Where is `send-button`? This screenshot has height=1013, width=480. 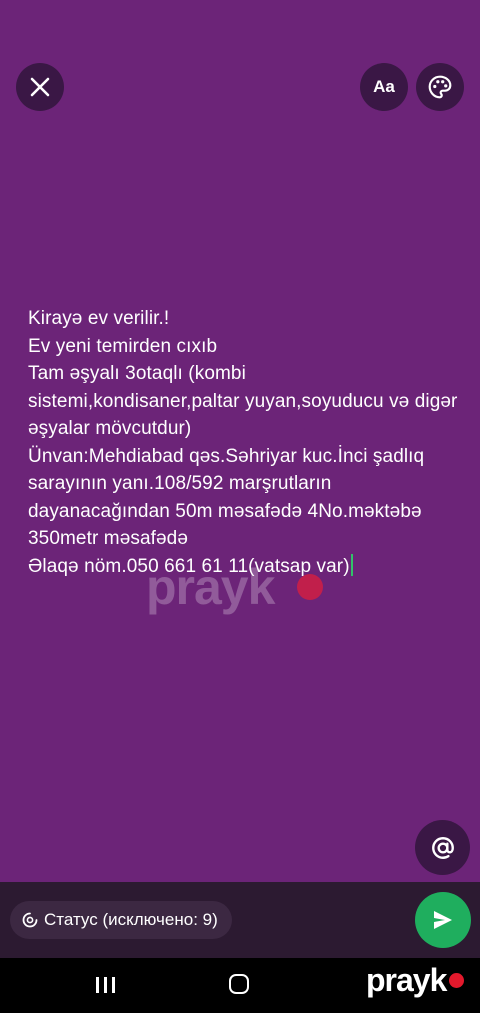 send-button is located at coordinates (443, 920).